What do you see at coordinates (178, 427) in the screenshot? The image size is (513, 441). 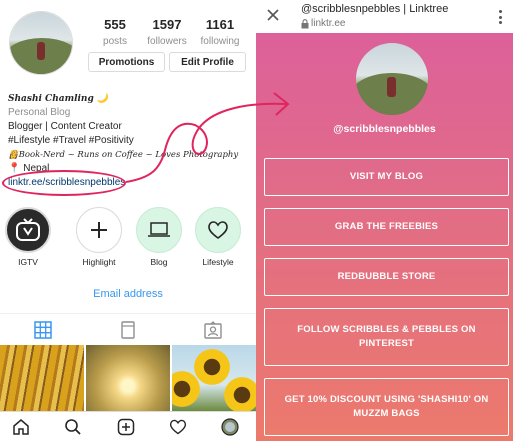 I see `activity-icon` at bounding box center [178, 427].